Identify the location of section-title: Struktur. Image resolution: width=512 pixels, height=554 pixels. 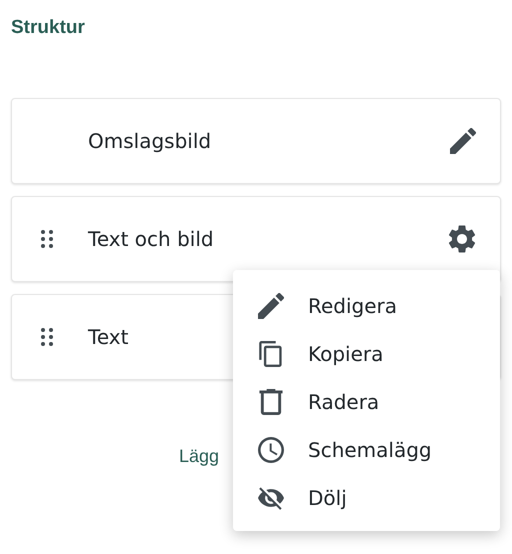
(48, 28).